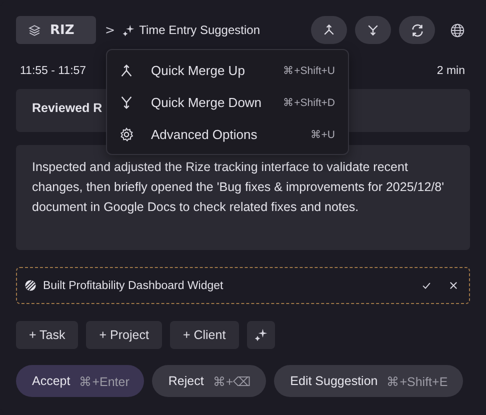 The width and height of the screenshot is (486, 415). Describe the element at coordinates (199, 30) in the screenshot. I see `breadcrumb-title: Time Entry Suggestion` at that location.